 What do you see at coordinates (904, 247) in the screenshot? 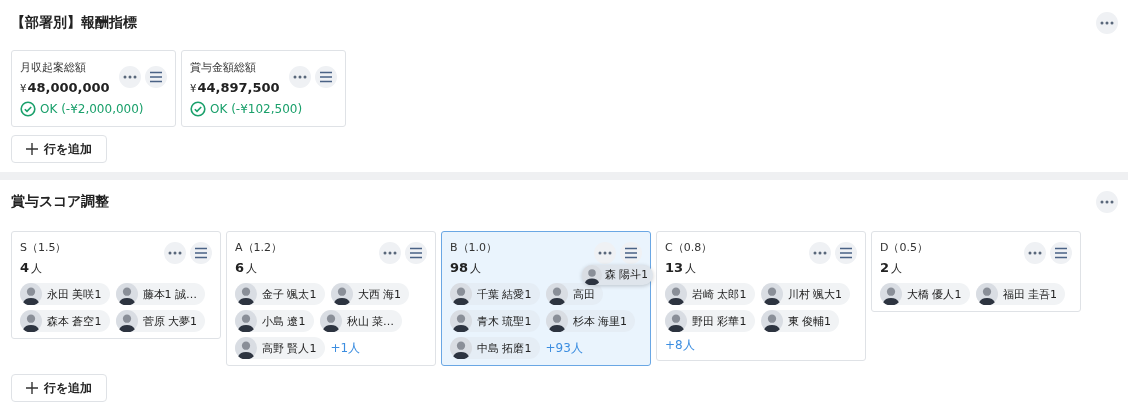
I see `grade-label: D（0.5）` at bounding box center [904, 247].